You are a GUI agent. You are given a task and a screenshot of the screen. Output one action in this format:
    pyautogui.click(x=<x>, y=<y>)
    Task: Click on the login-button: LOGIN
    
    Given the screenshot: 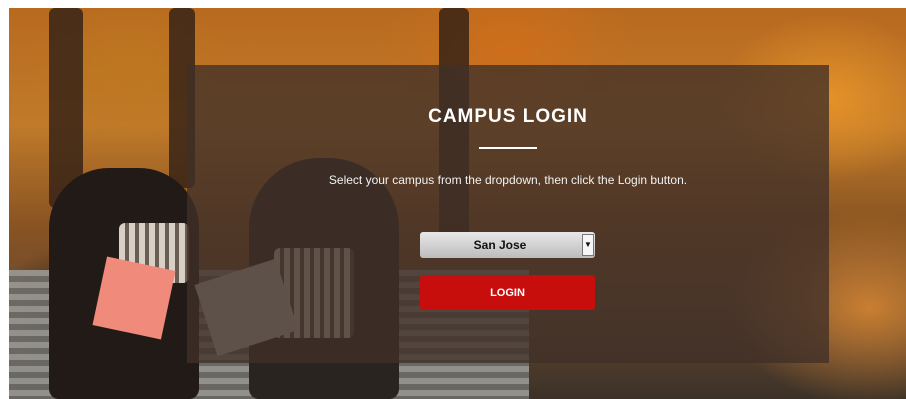 What is the action you would take?
    pyautogui.click(x=507, y=292)
    